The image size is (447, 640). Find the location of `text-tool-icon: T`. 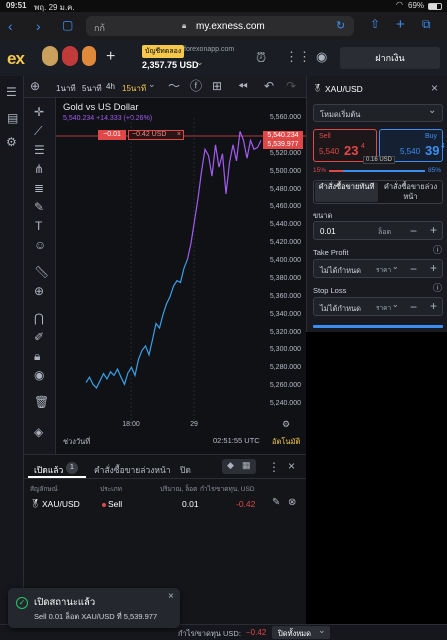

text-tool-icon: T is located at coordinates (38, 226).